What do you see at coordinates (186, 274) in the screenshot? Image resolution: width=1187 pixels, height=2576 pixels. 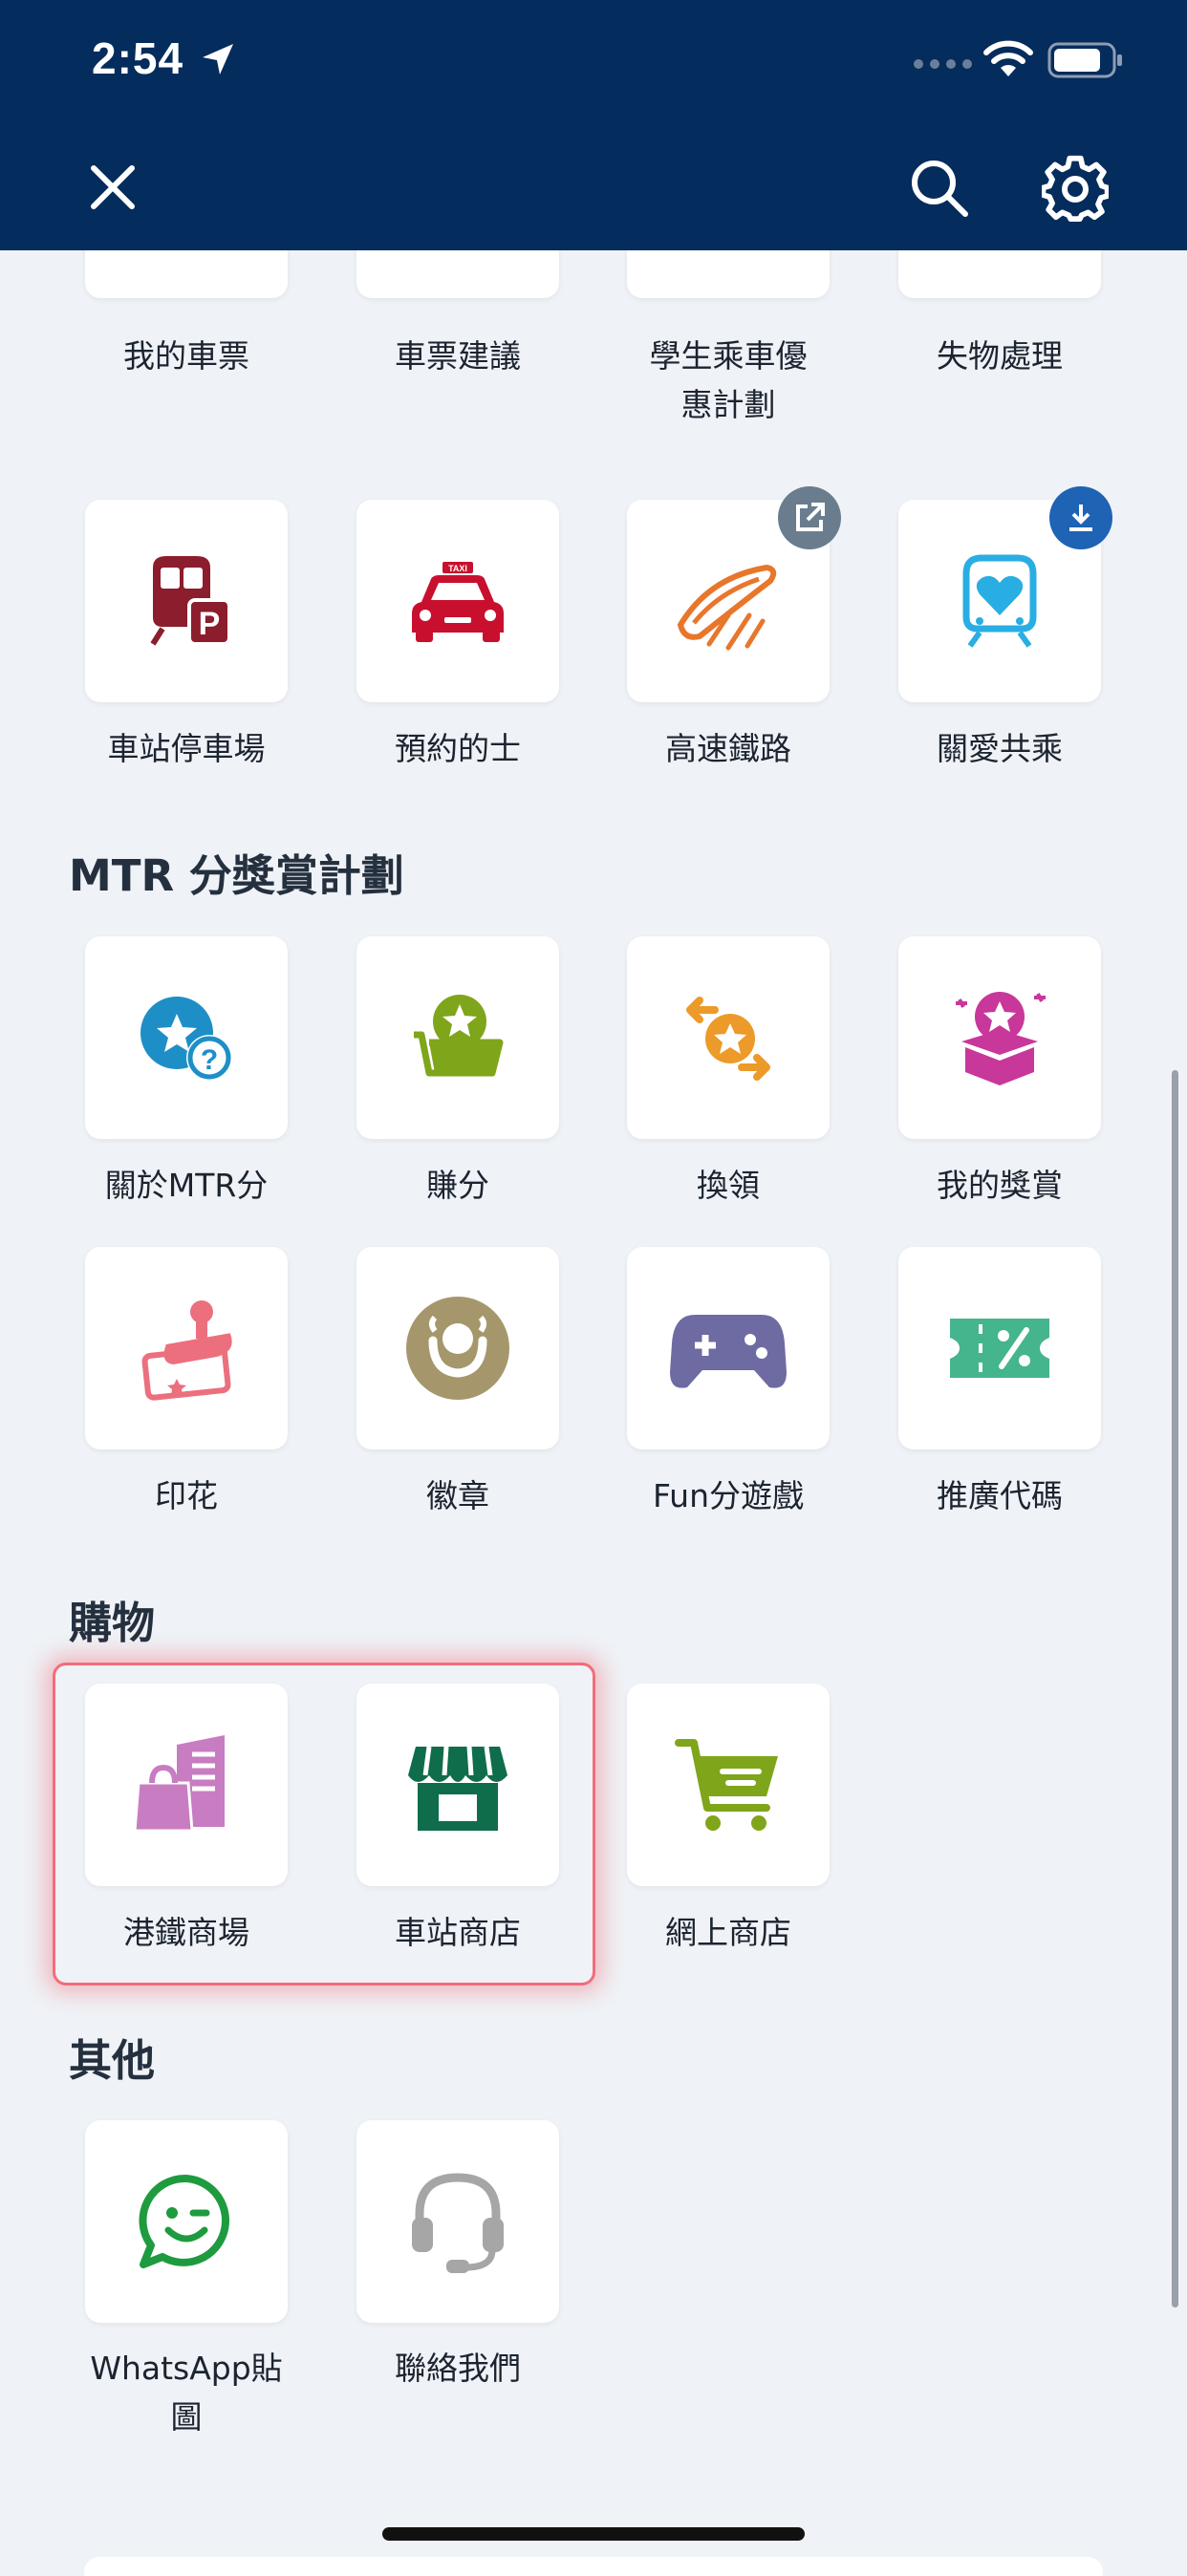 I see `my-tickets-tile` at bounding box center [186, 274].